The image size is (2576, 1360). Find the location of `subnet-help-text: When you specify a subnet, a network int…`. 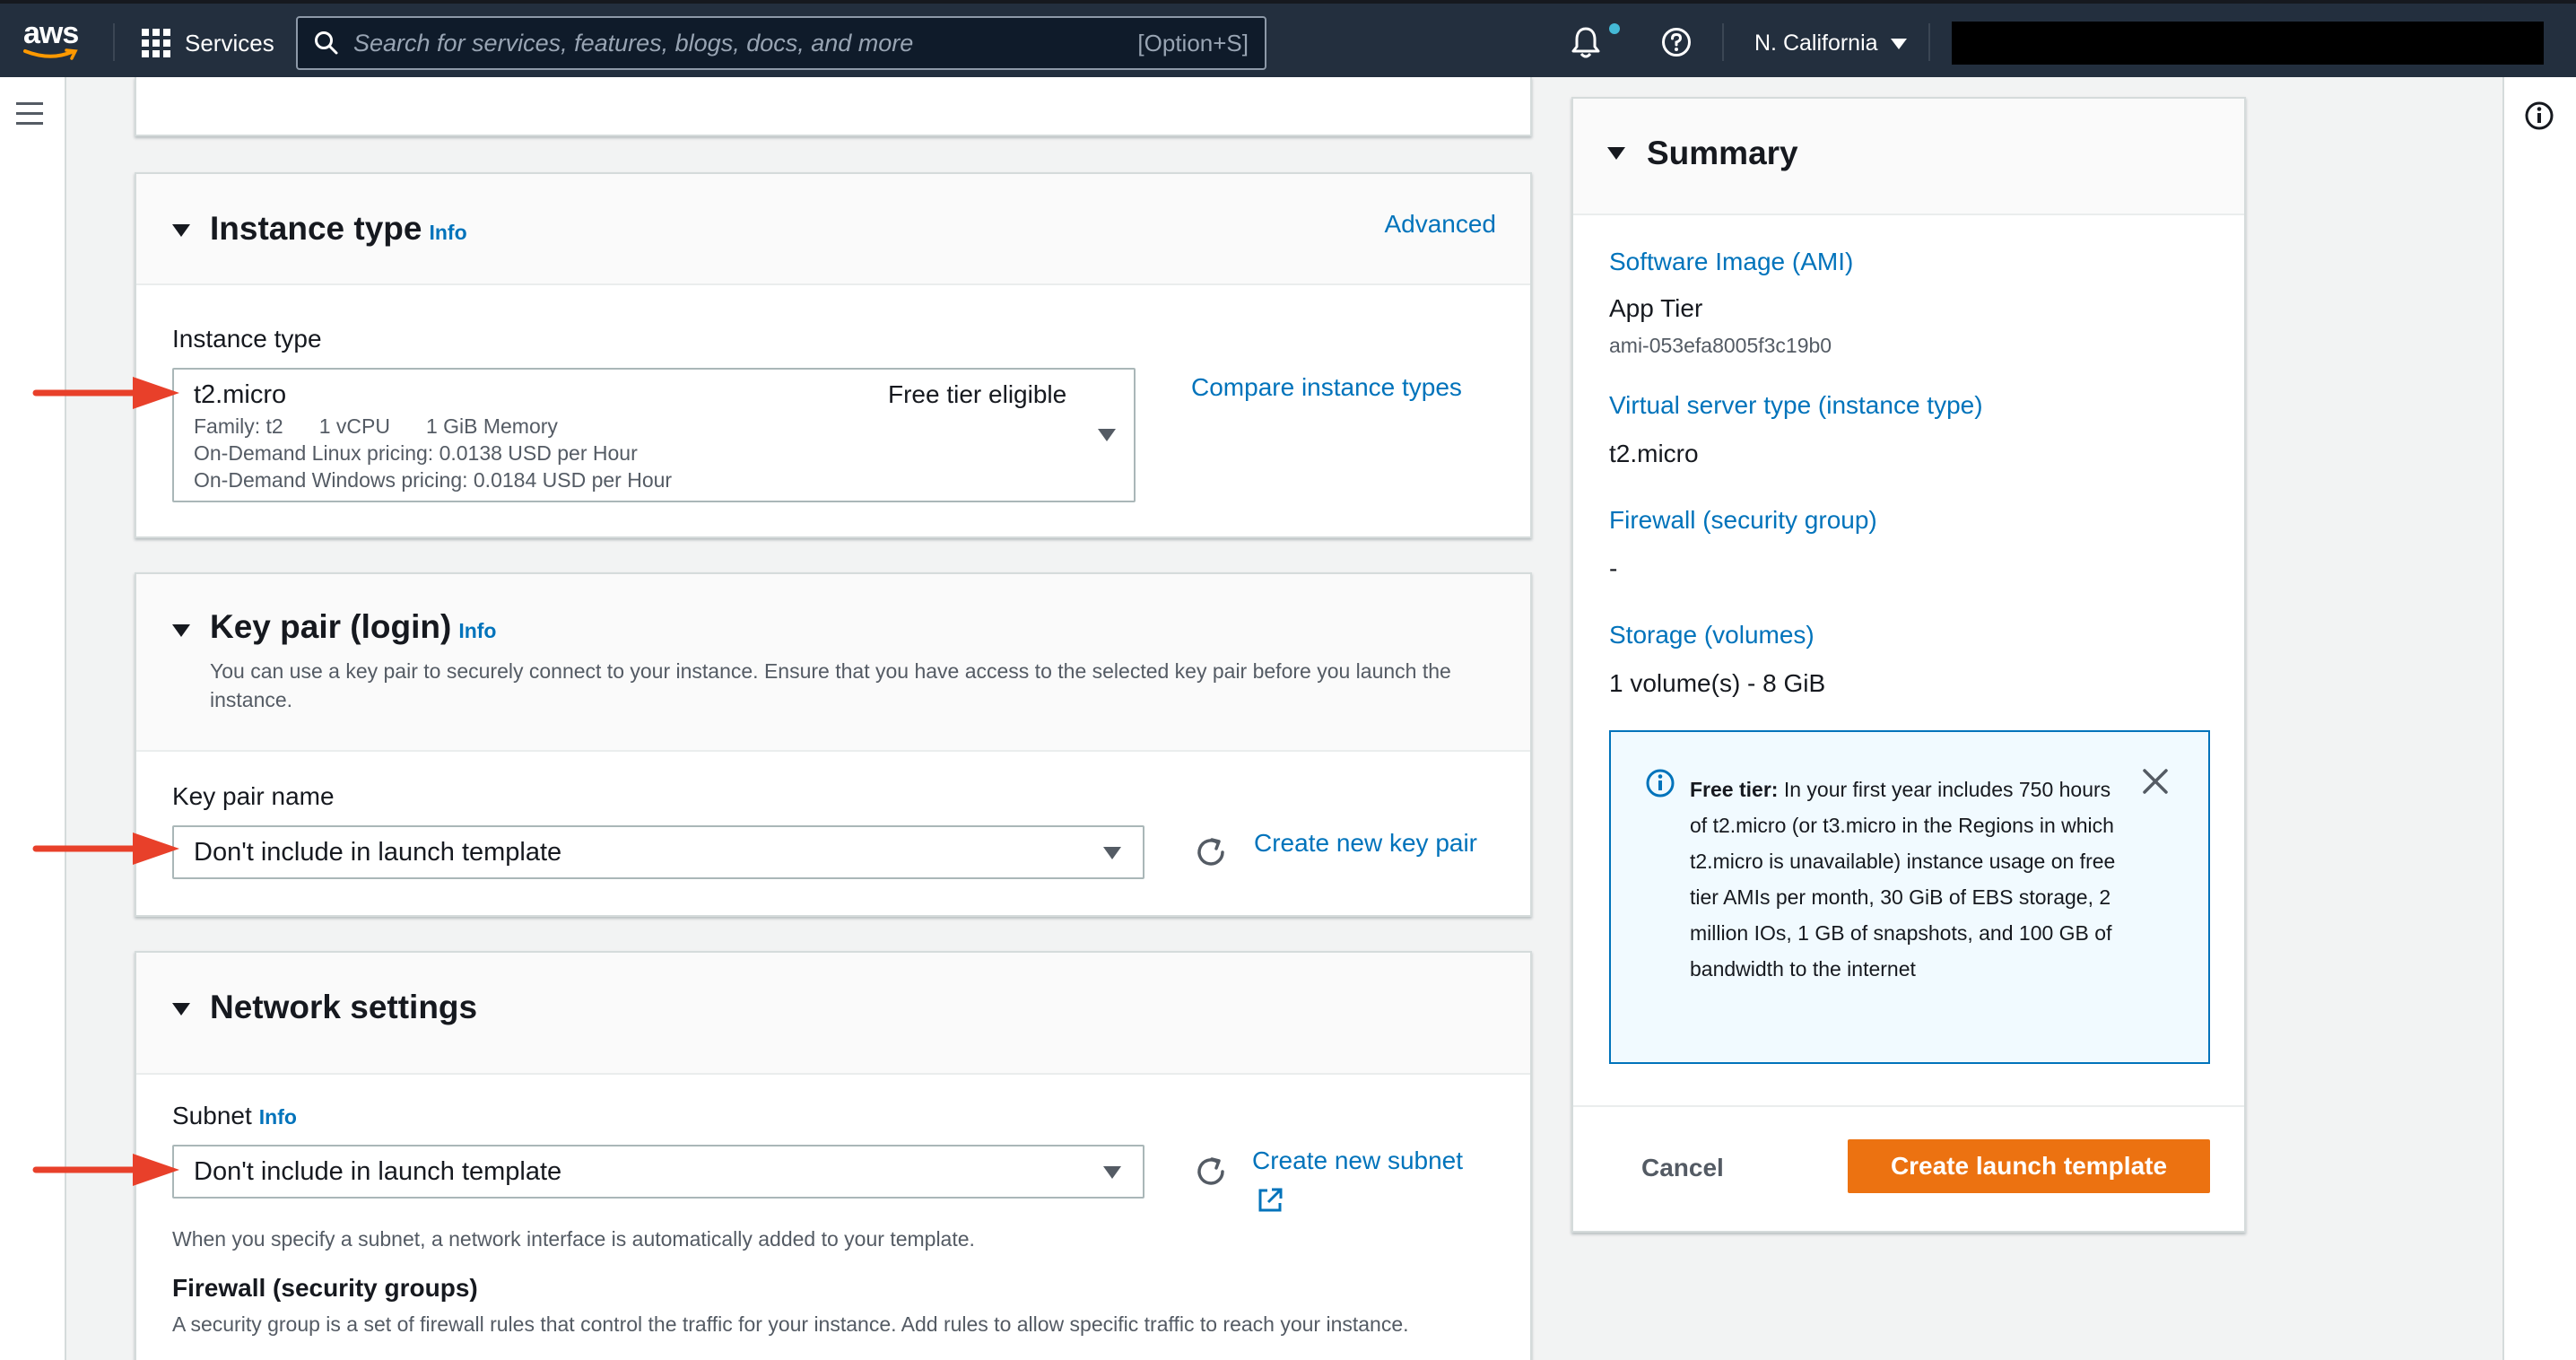

subnet-help-text: When you specify a subnet, a network int… is located at coordinates (573, 1239).